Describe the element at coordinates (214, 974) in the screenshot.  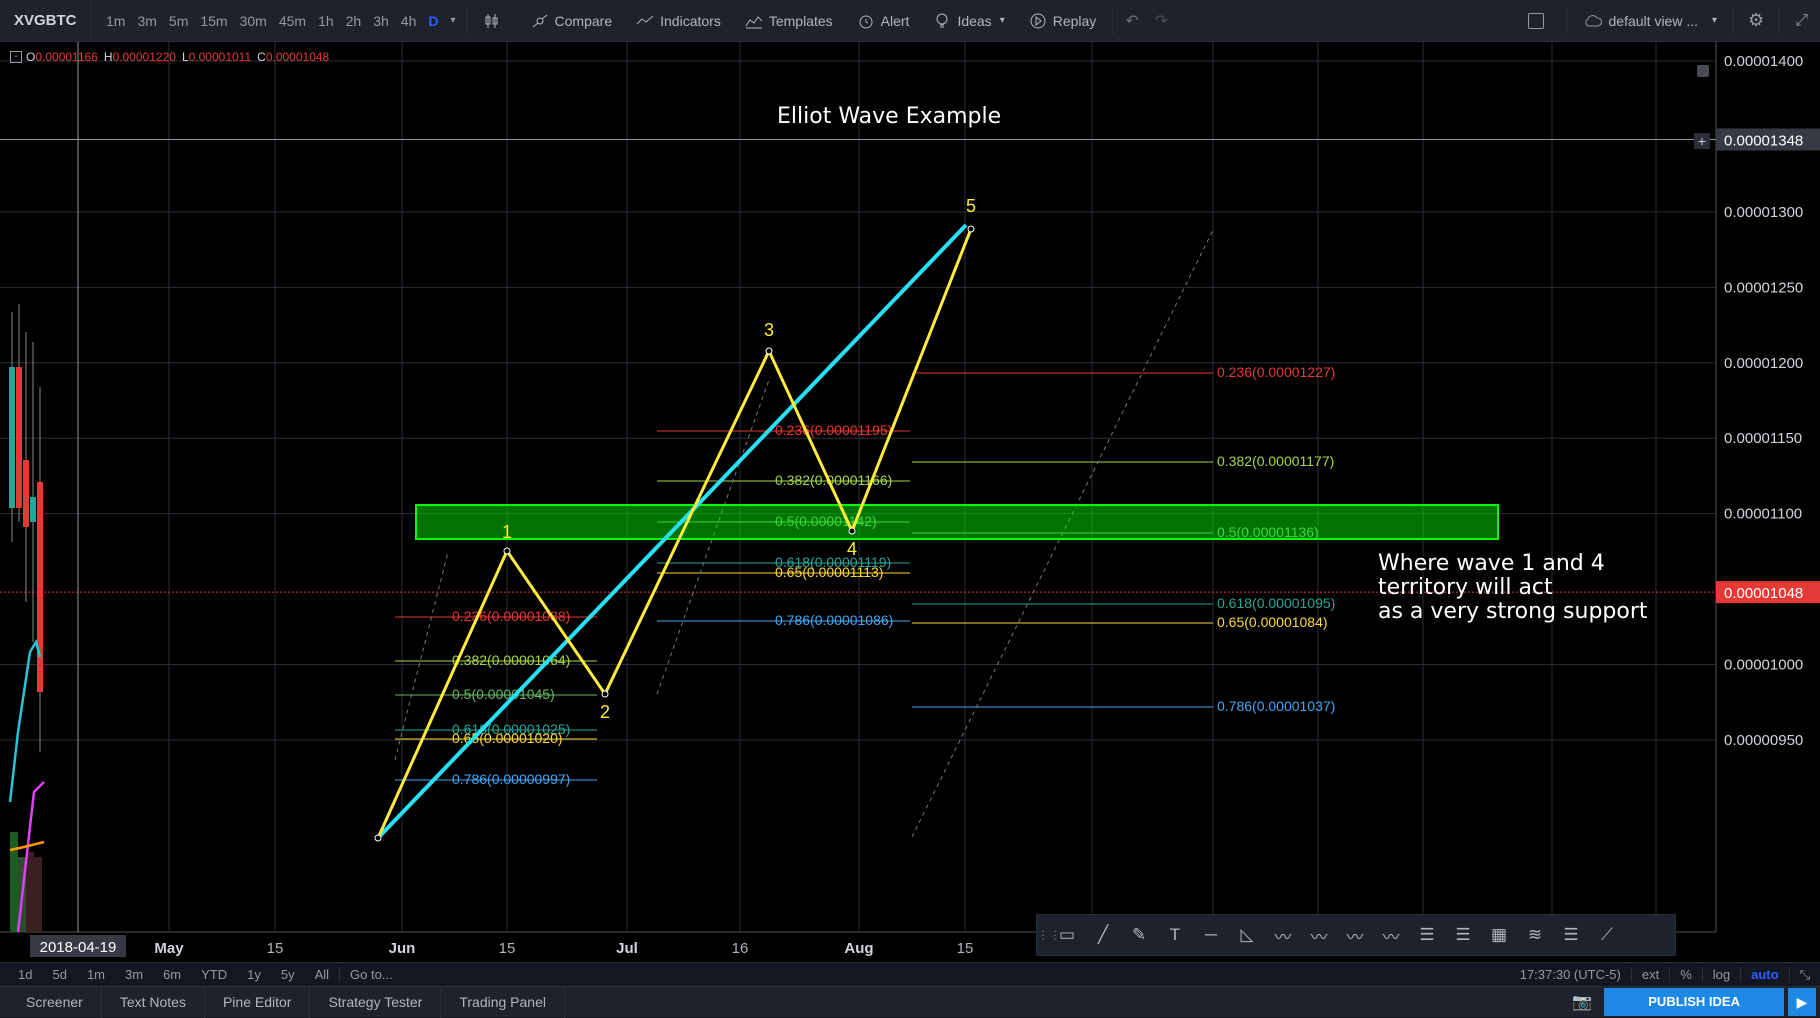
I see `range-YTD: YTD` at that location.